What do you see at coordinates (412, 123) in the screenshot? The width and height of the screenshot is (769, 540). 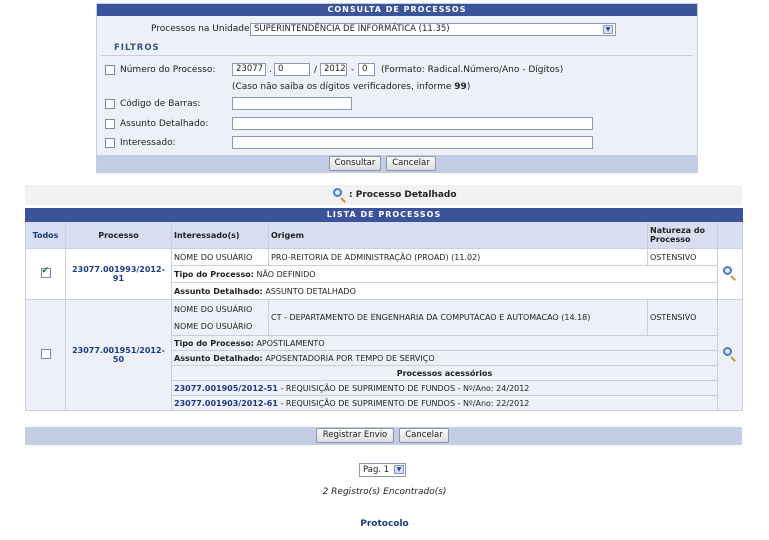 I see `assunto-input` at bounding box center [412, 123].